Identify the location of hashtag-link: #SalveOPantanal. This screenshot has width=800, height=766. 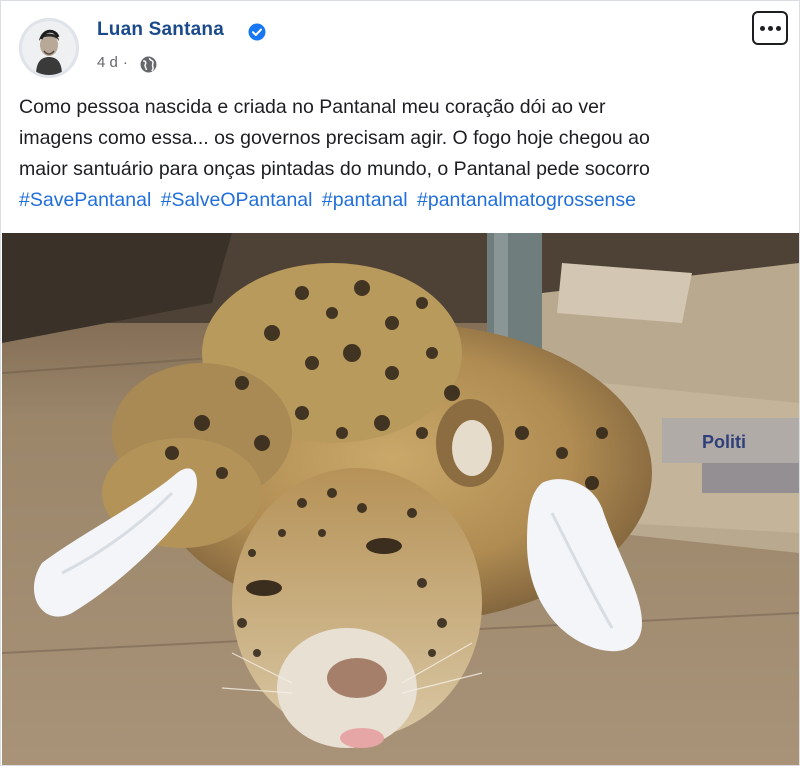
(237, 200).